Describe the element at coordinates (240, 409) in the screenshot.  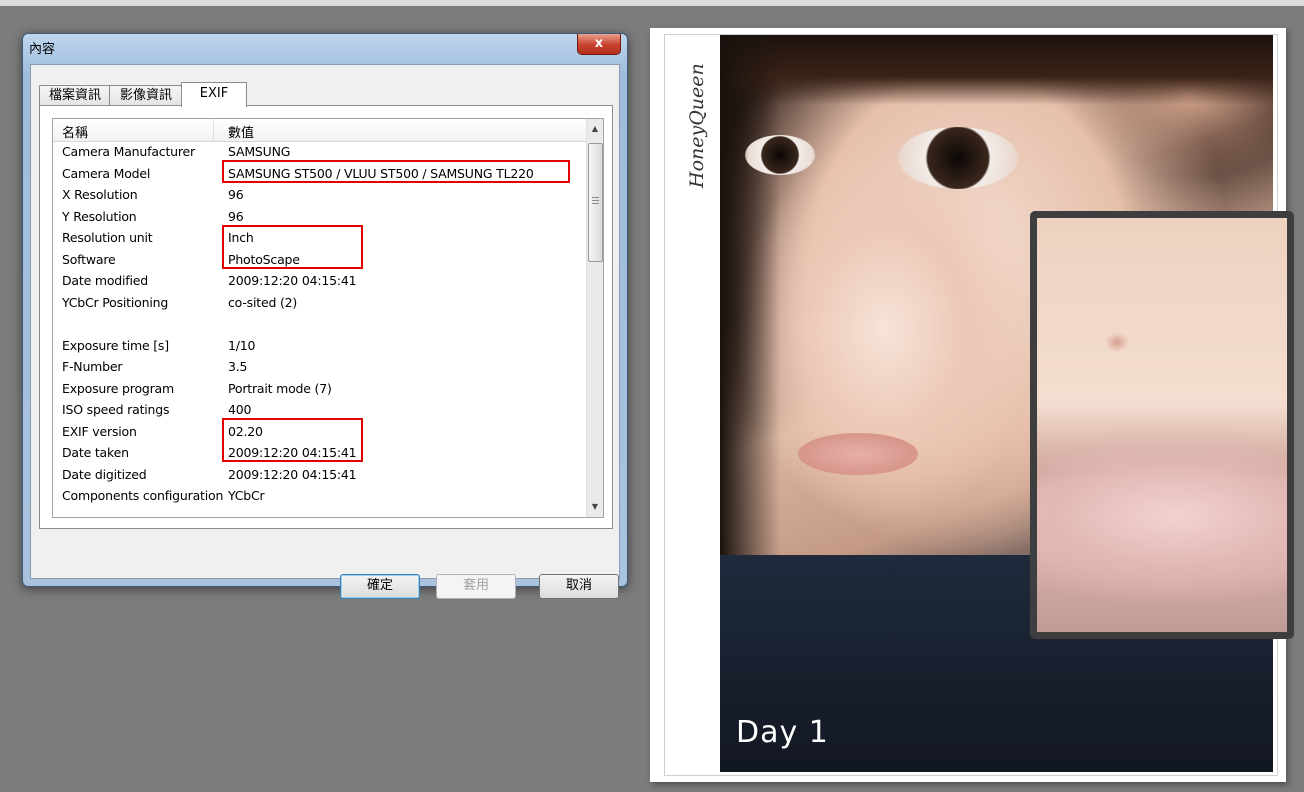
I see `item-value: 400` at that location.